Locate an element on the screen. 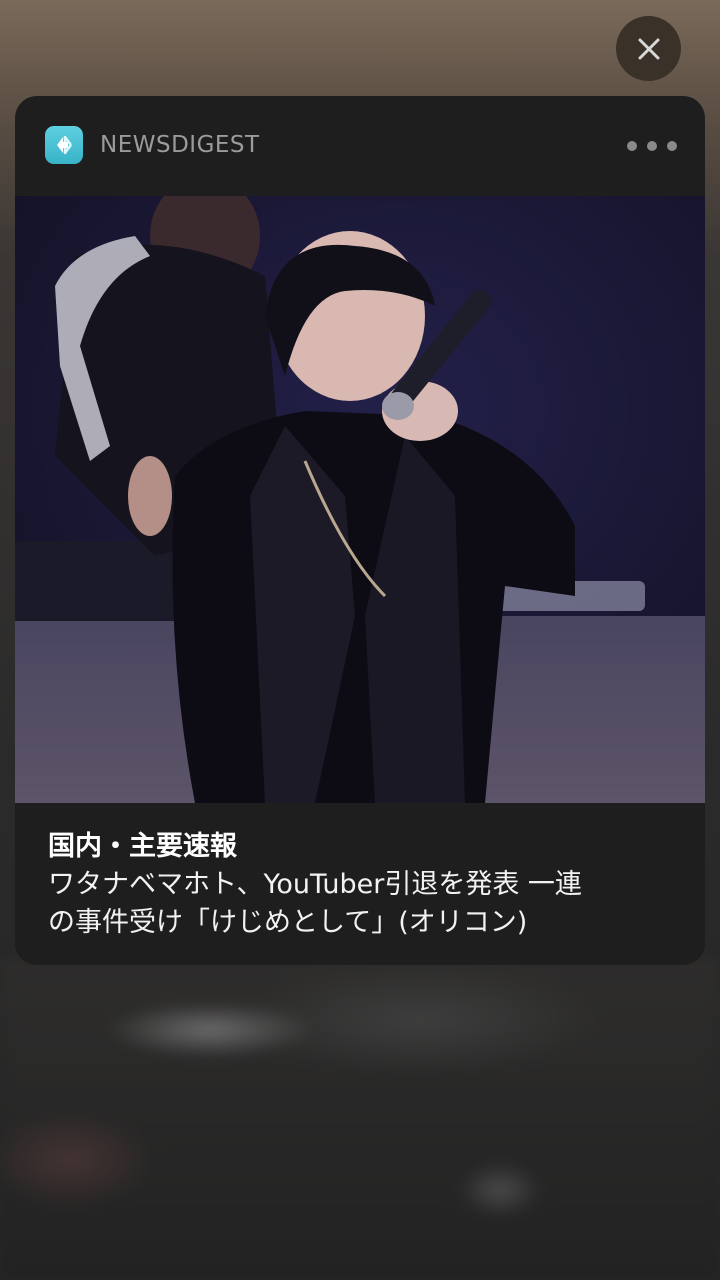 This screenshot has height=1280, width=720. more-options-icon is located at coordinates (632, 146).